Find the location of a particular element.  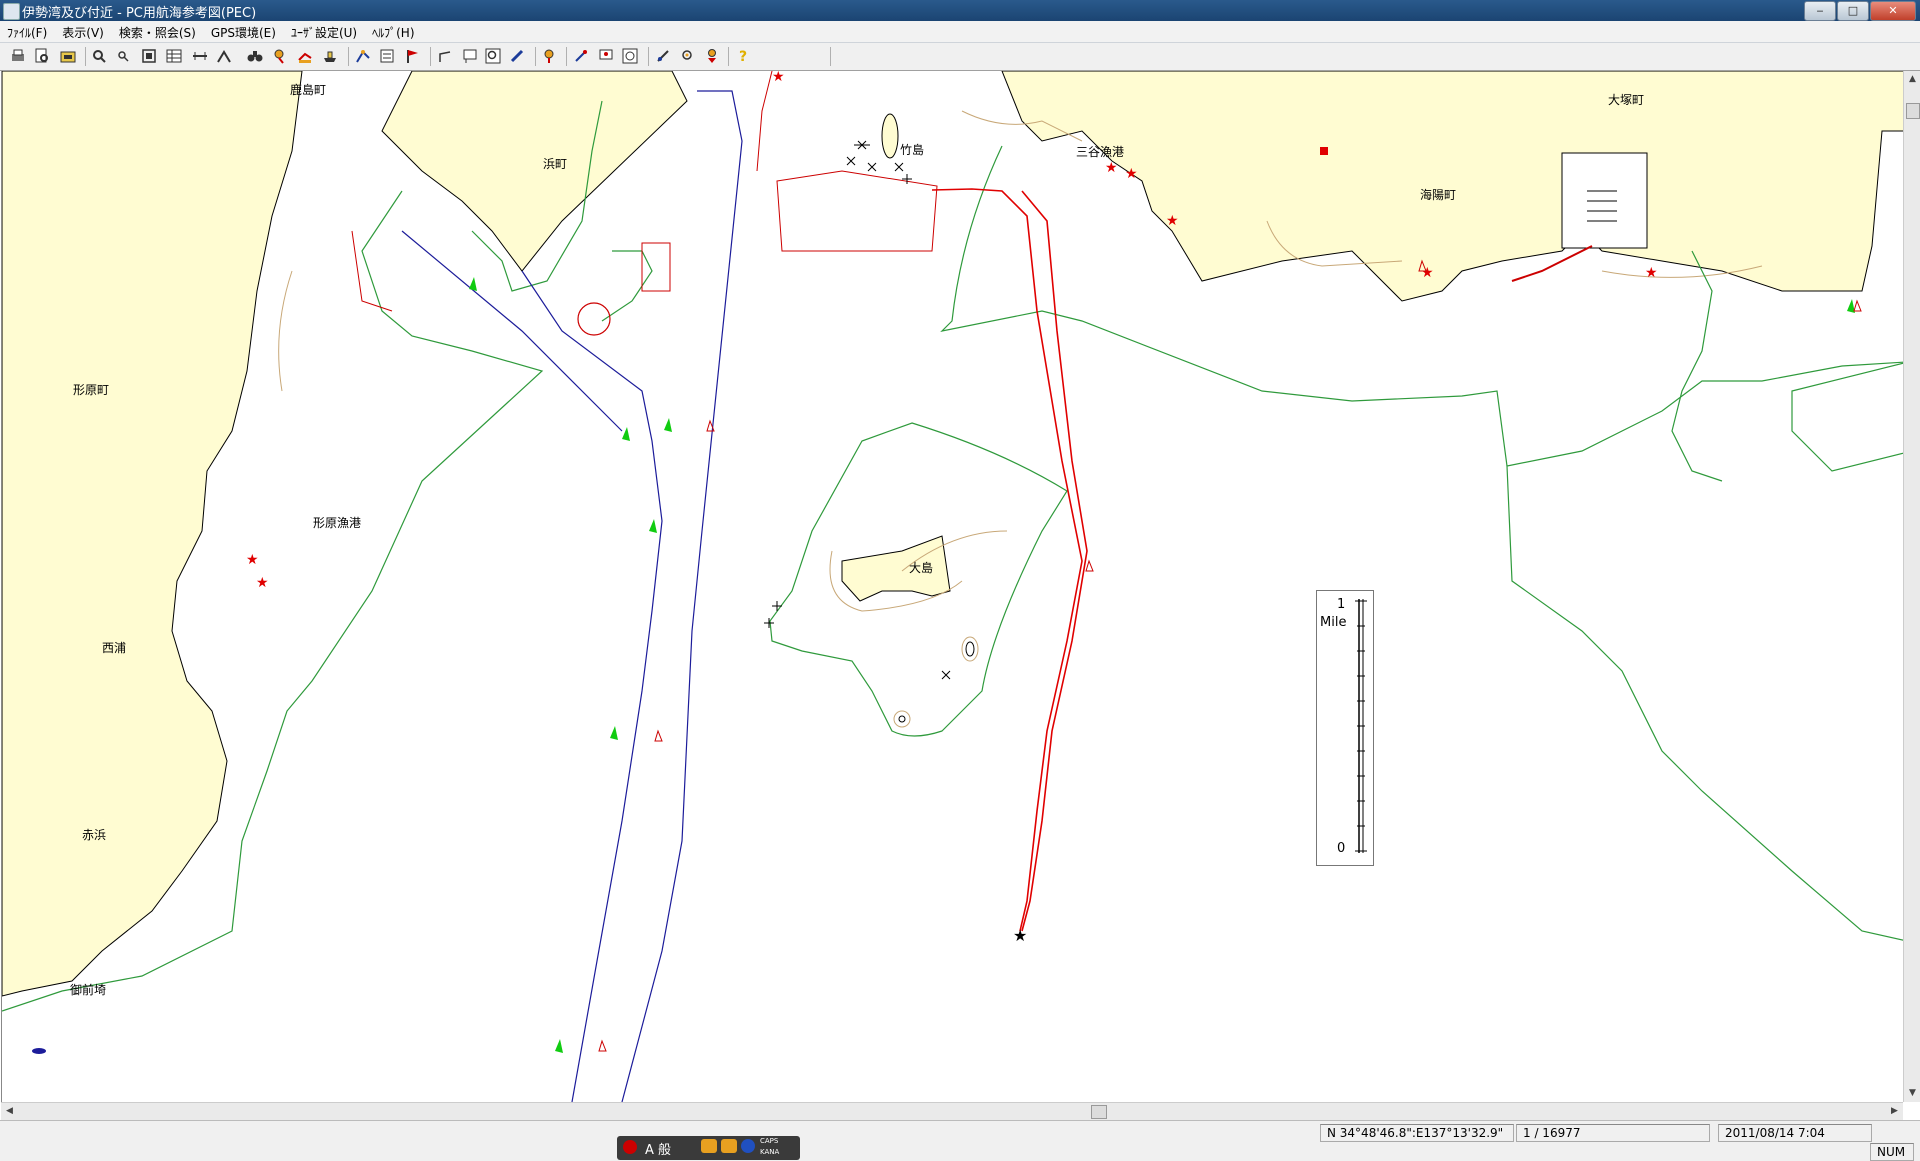

depth-contour-east is located at coordinates (1704, 651).